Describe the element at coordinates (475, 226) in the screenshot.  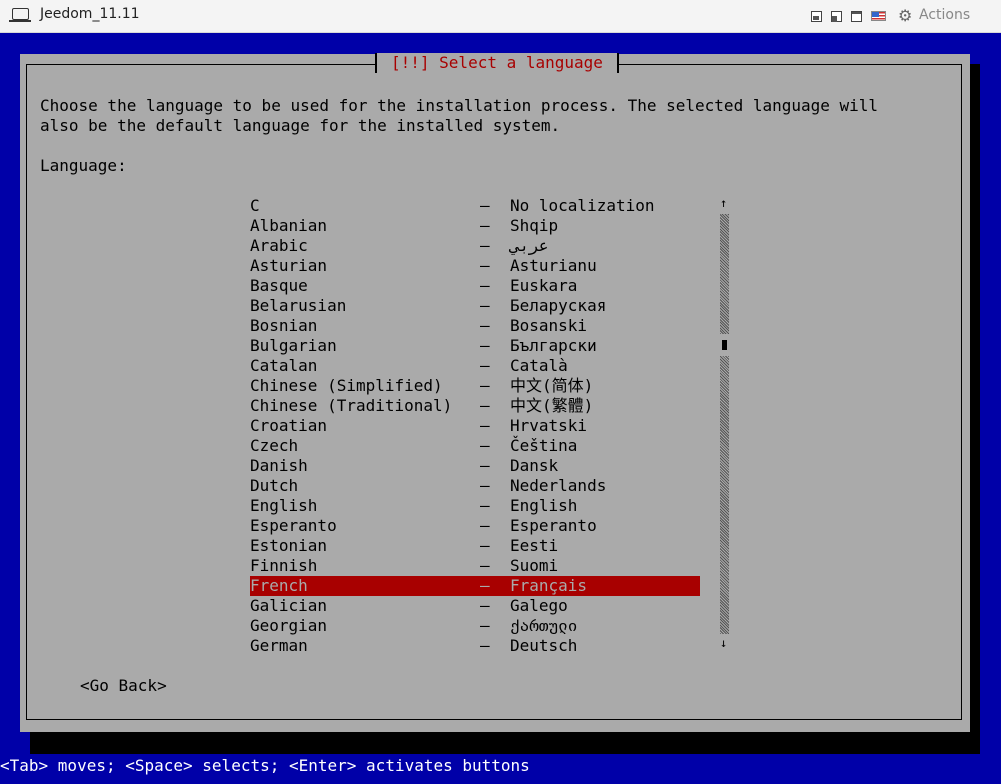
I see `list-item: Albanian – Shqip` at that location.